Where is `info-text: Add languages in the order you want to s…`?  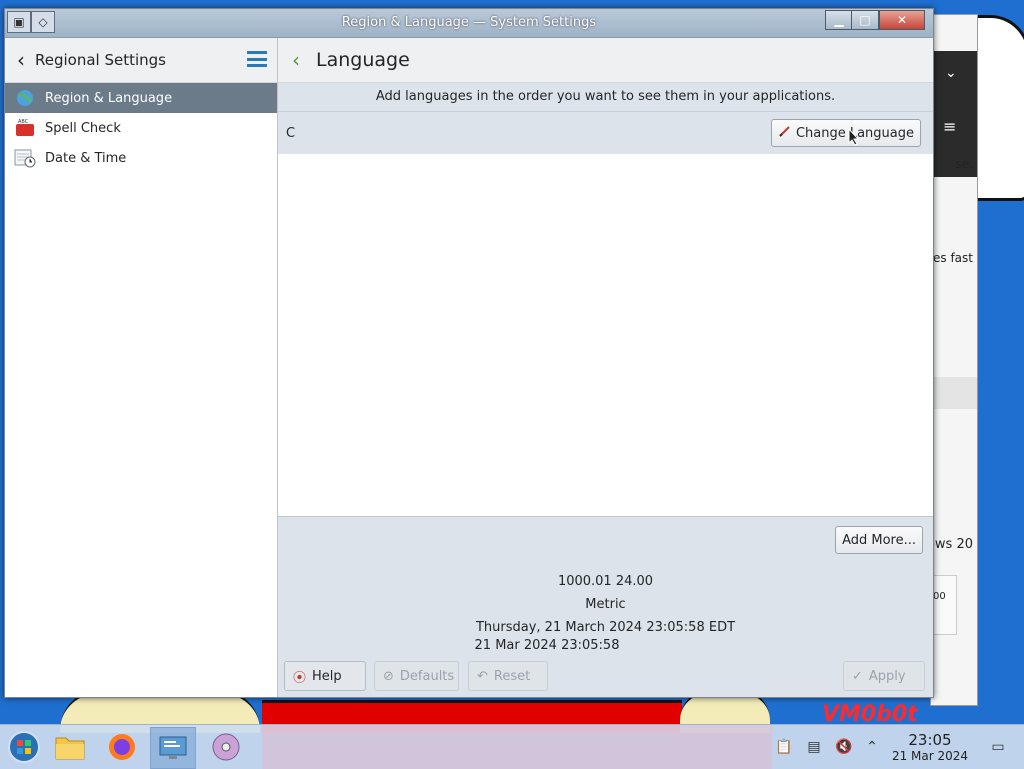 info-text: Add languages in the order you want to s… is located at coordinates (605, 97).